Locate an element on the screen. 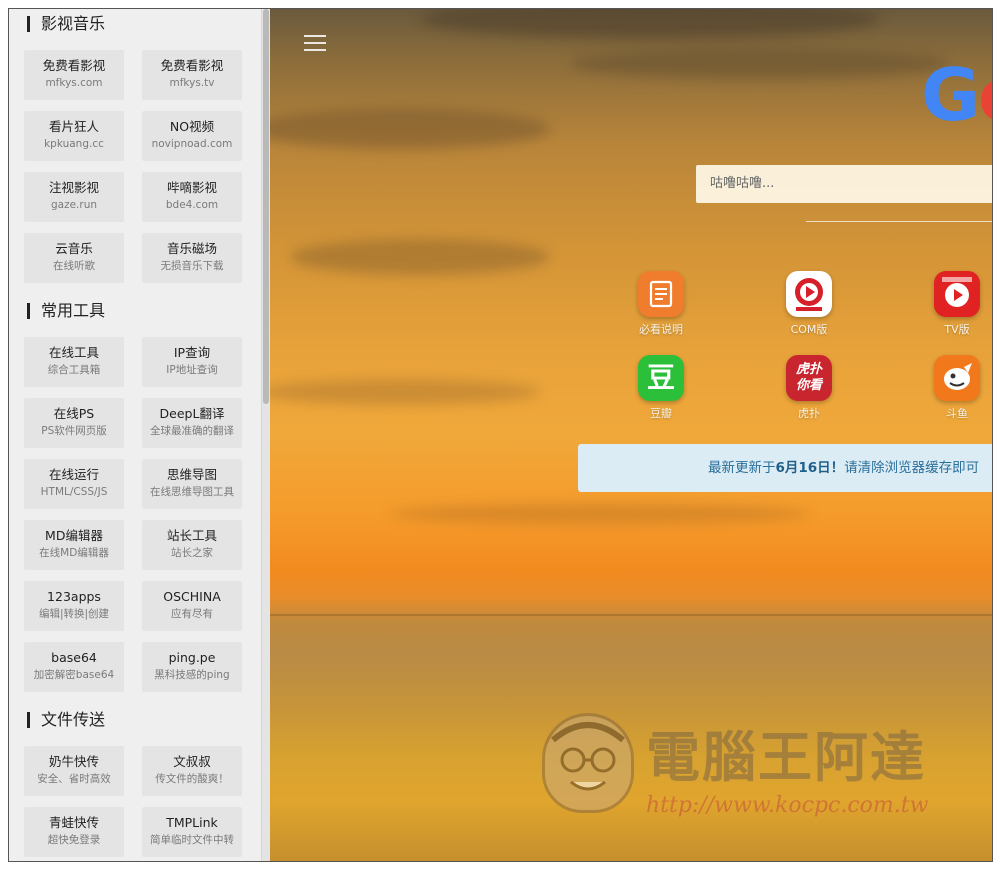  sidebar-link-online-tools: 在线工具 综合工具箱 is located at coordinates (74, 362).